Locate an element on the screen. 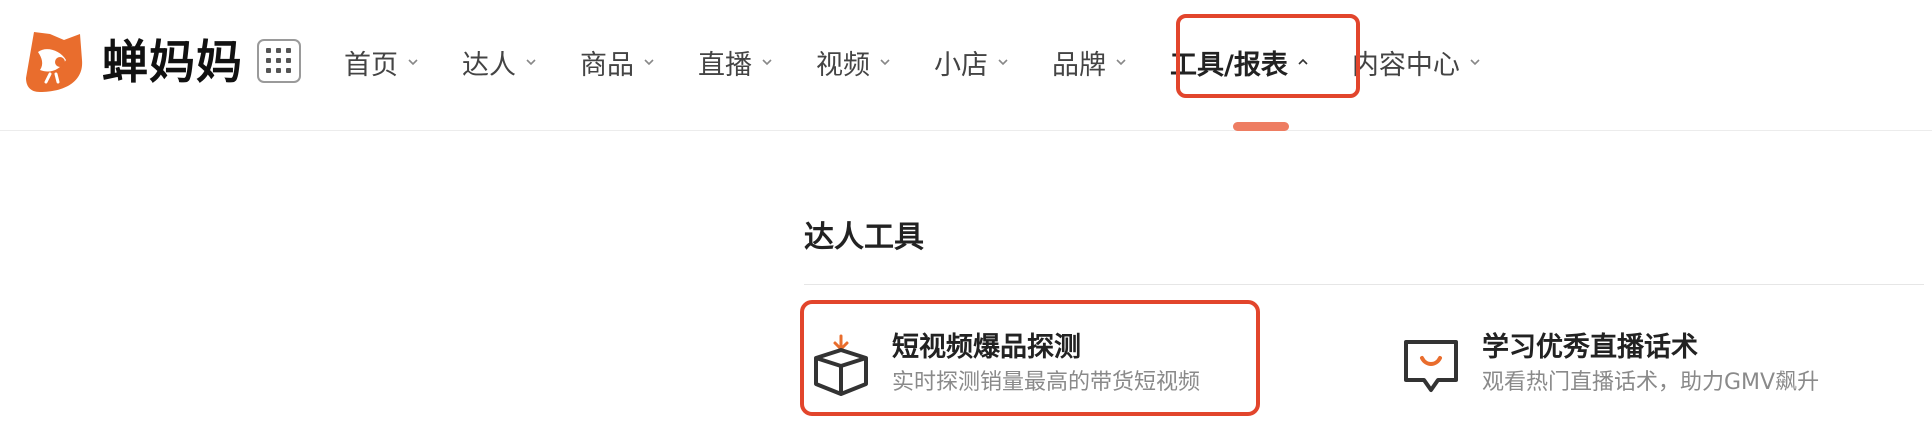 This screenshot has height=442, width=1932. brand-name: 蝉妈妈 is located at coordinates (172, 62).